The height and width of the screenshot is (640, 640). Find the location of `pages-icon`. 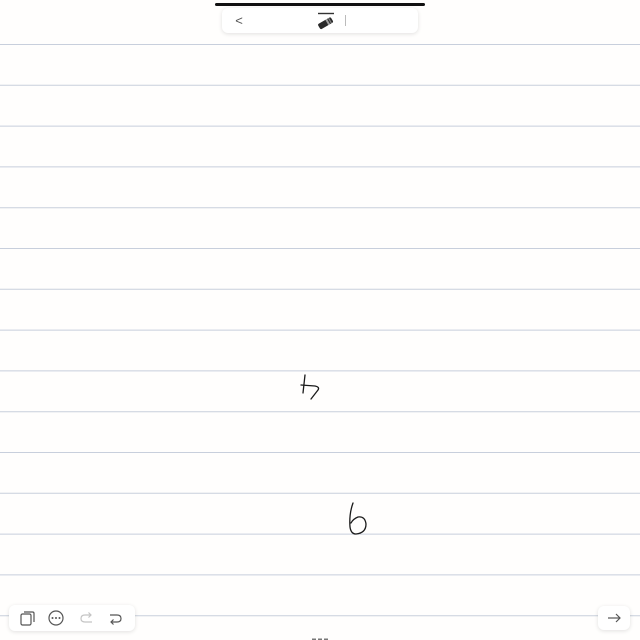

pages-icon is located at coordinates (27, 618).